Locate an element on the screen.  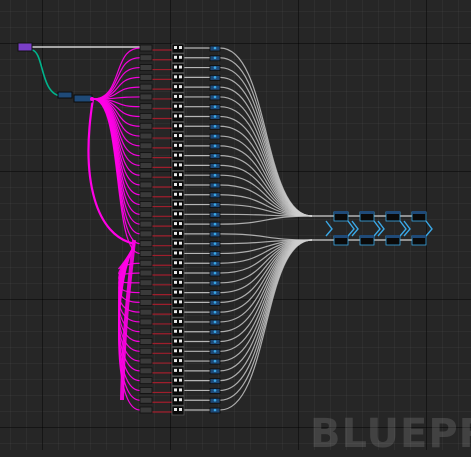
event-node is located at coordinates (25, 47).